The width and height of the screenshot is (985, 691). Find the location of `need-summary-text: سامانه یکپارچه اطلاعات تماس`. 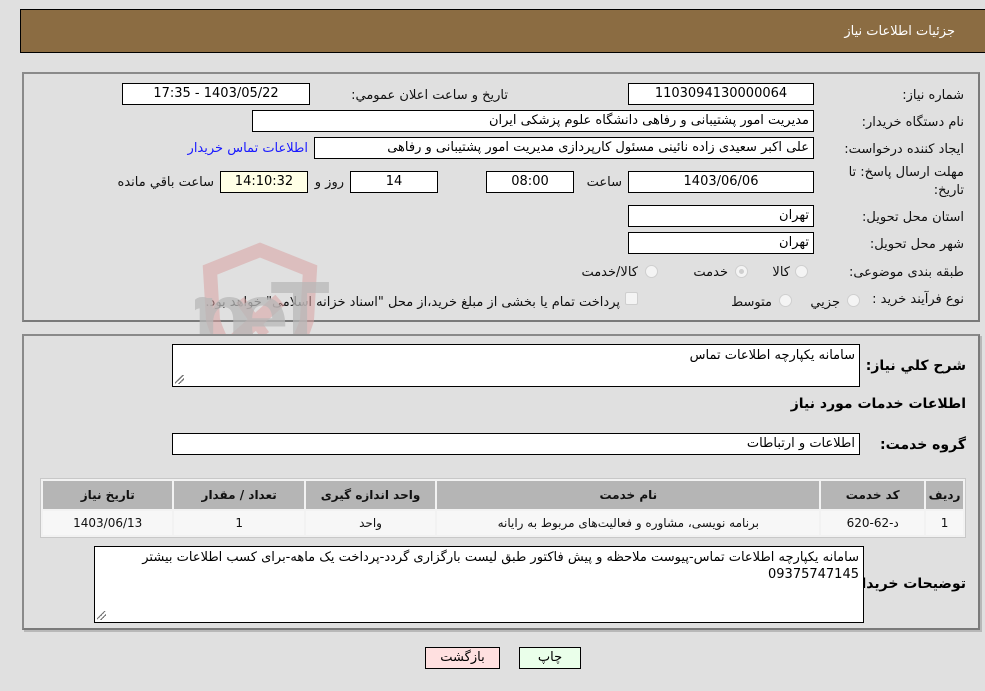

need-summary-text: سامانه یکپارچه اطلاعات تماس is located at coordinates (772, 355).